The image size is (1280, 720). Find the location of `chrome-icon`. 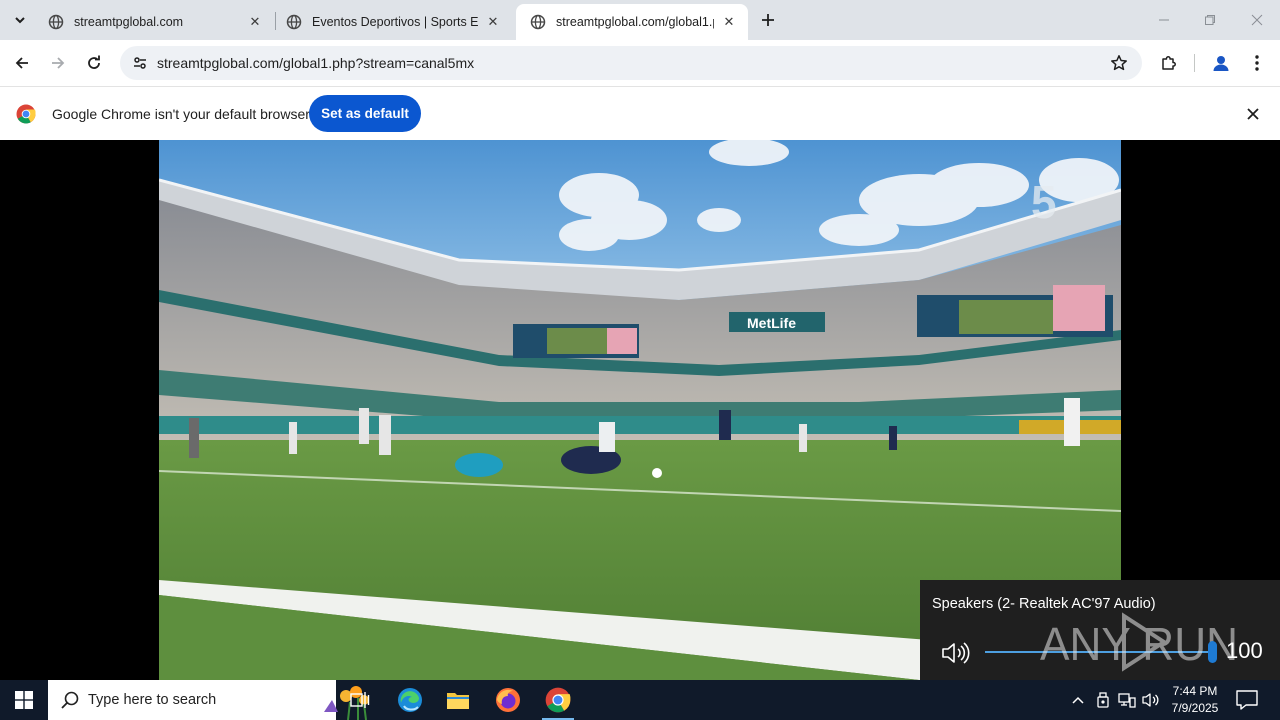

chrome-icon is located at coordinates (558, 700).